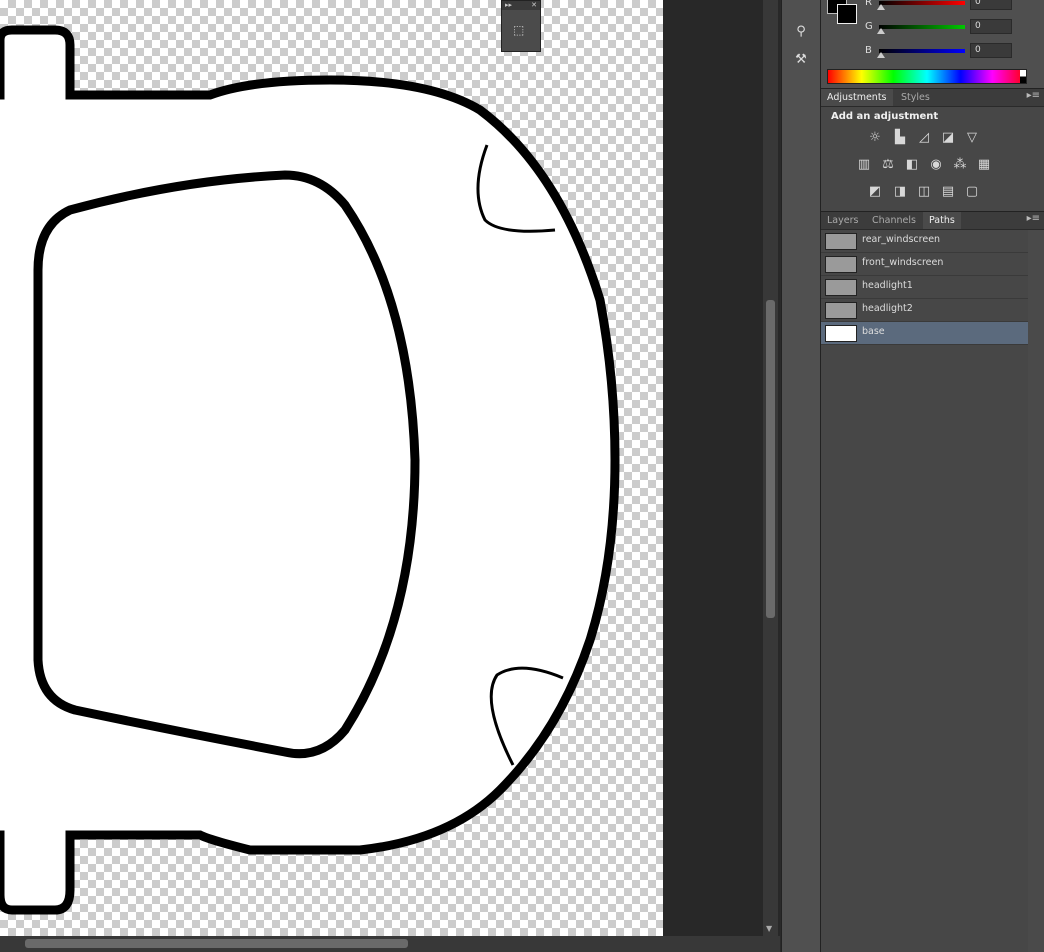  Describe the element at coordinates (924, 310) in the screenshot. I see `path-row-headlight2: headlight2` at that location.